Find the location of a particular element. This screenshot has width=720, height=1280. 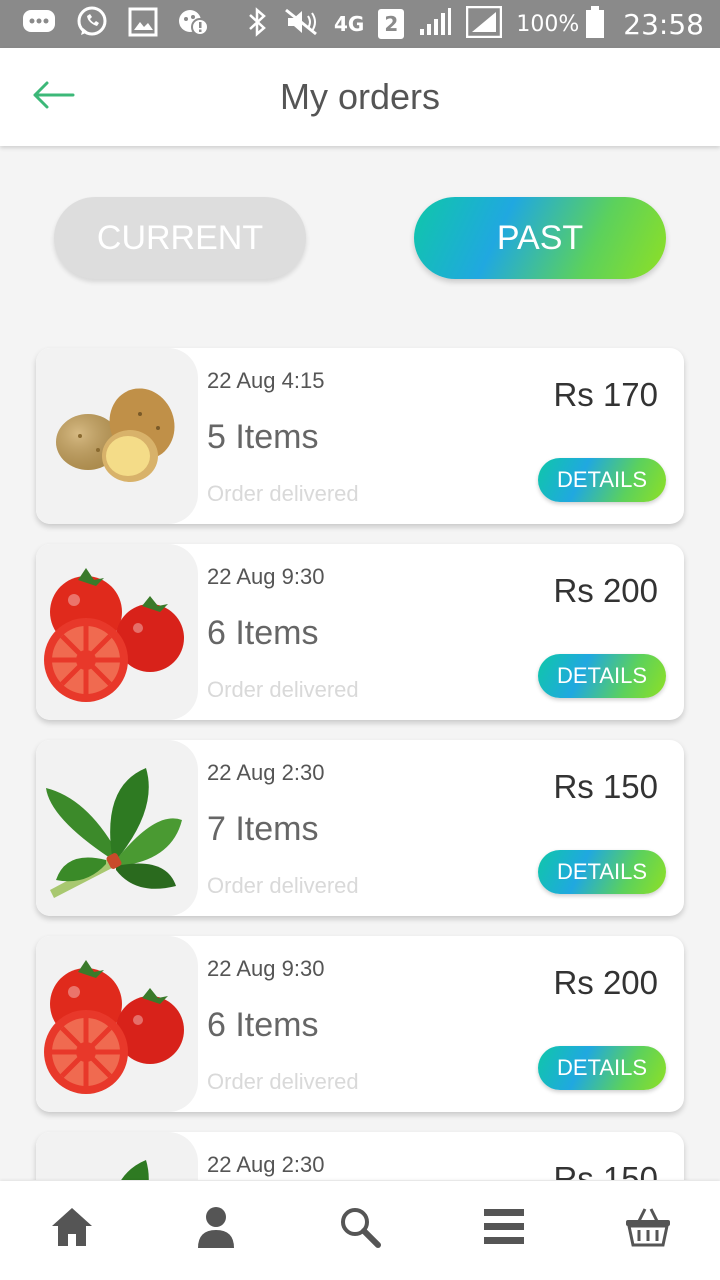

tab-past: PAST is located at coordinates (540, 238).